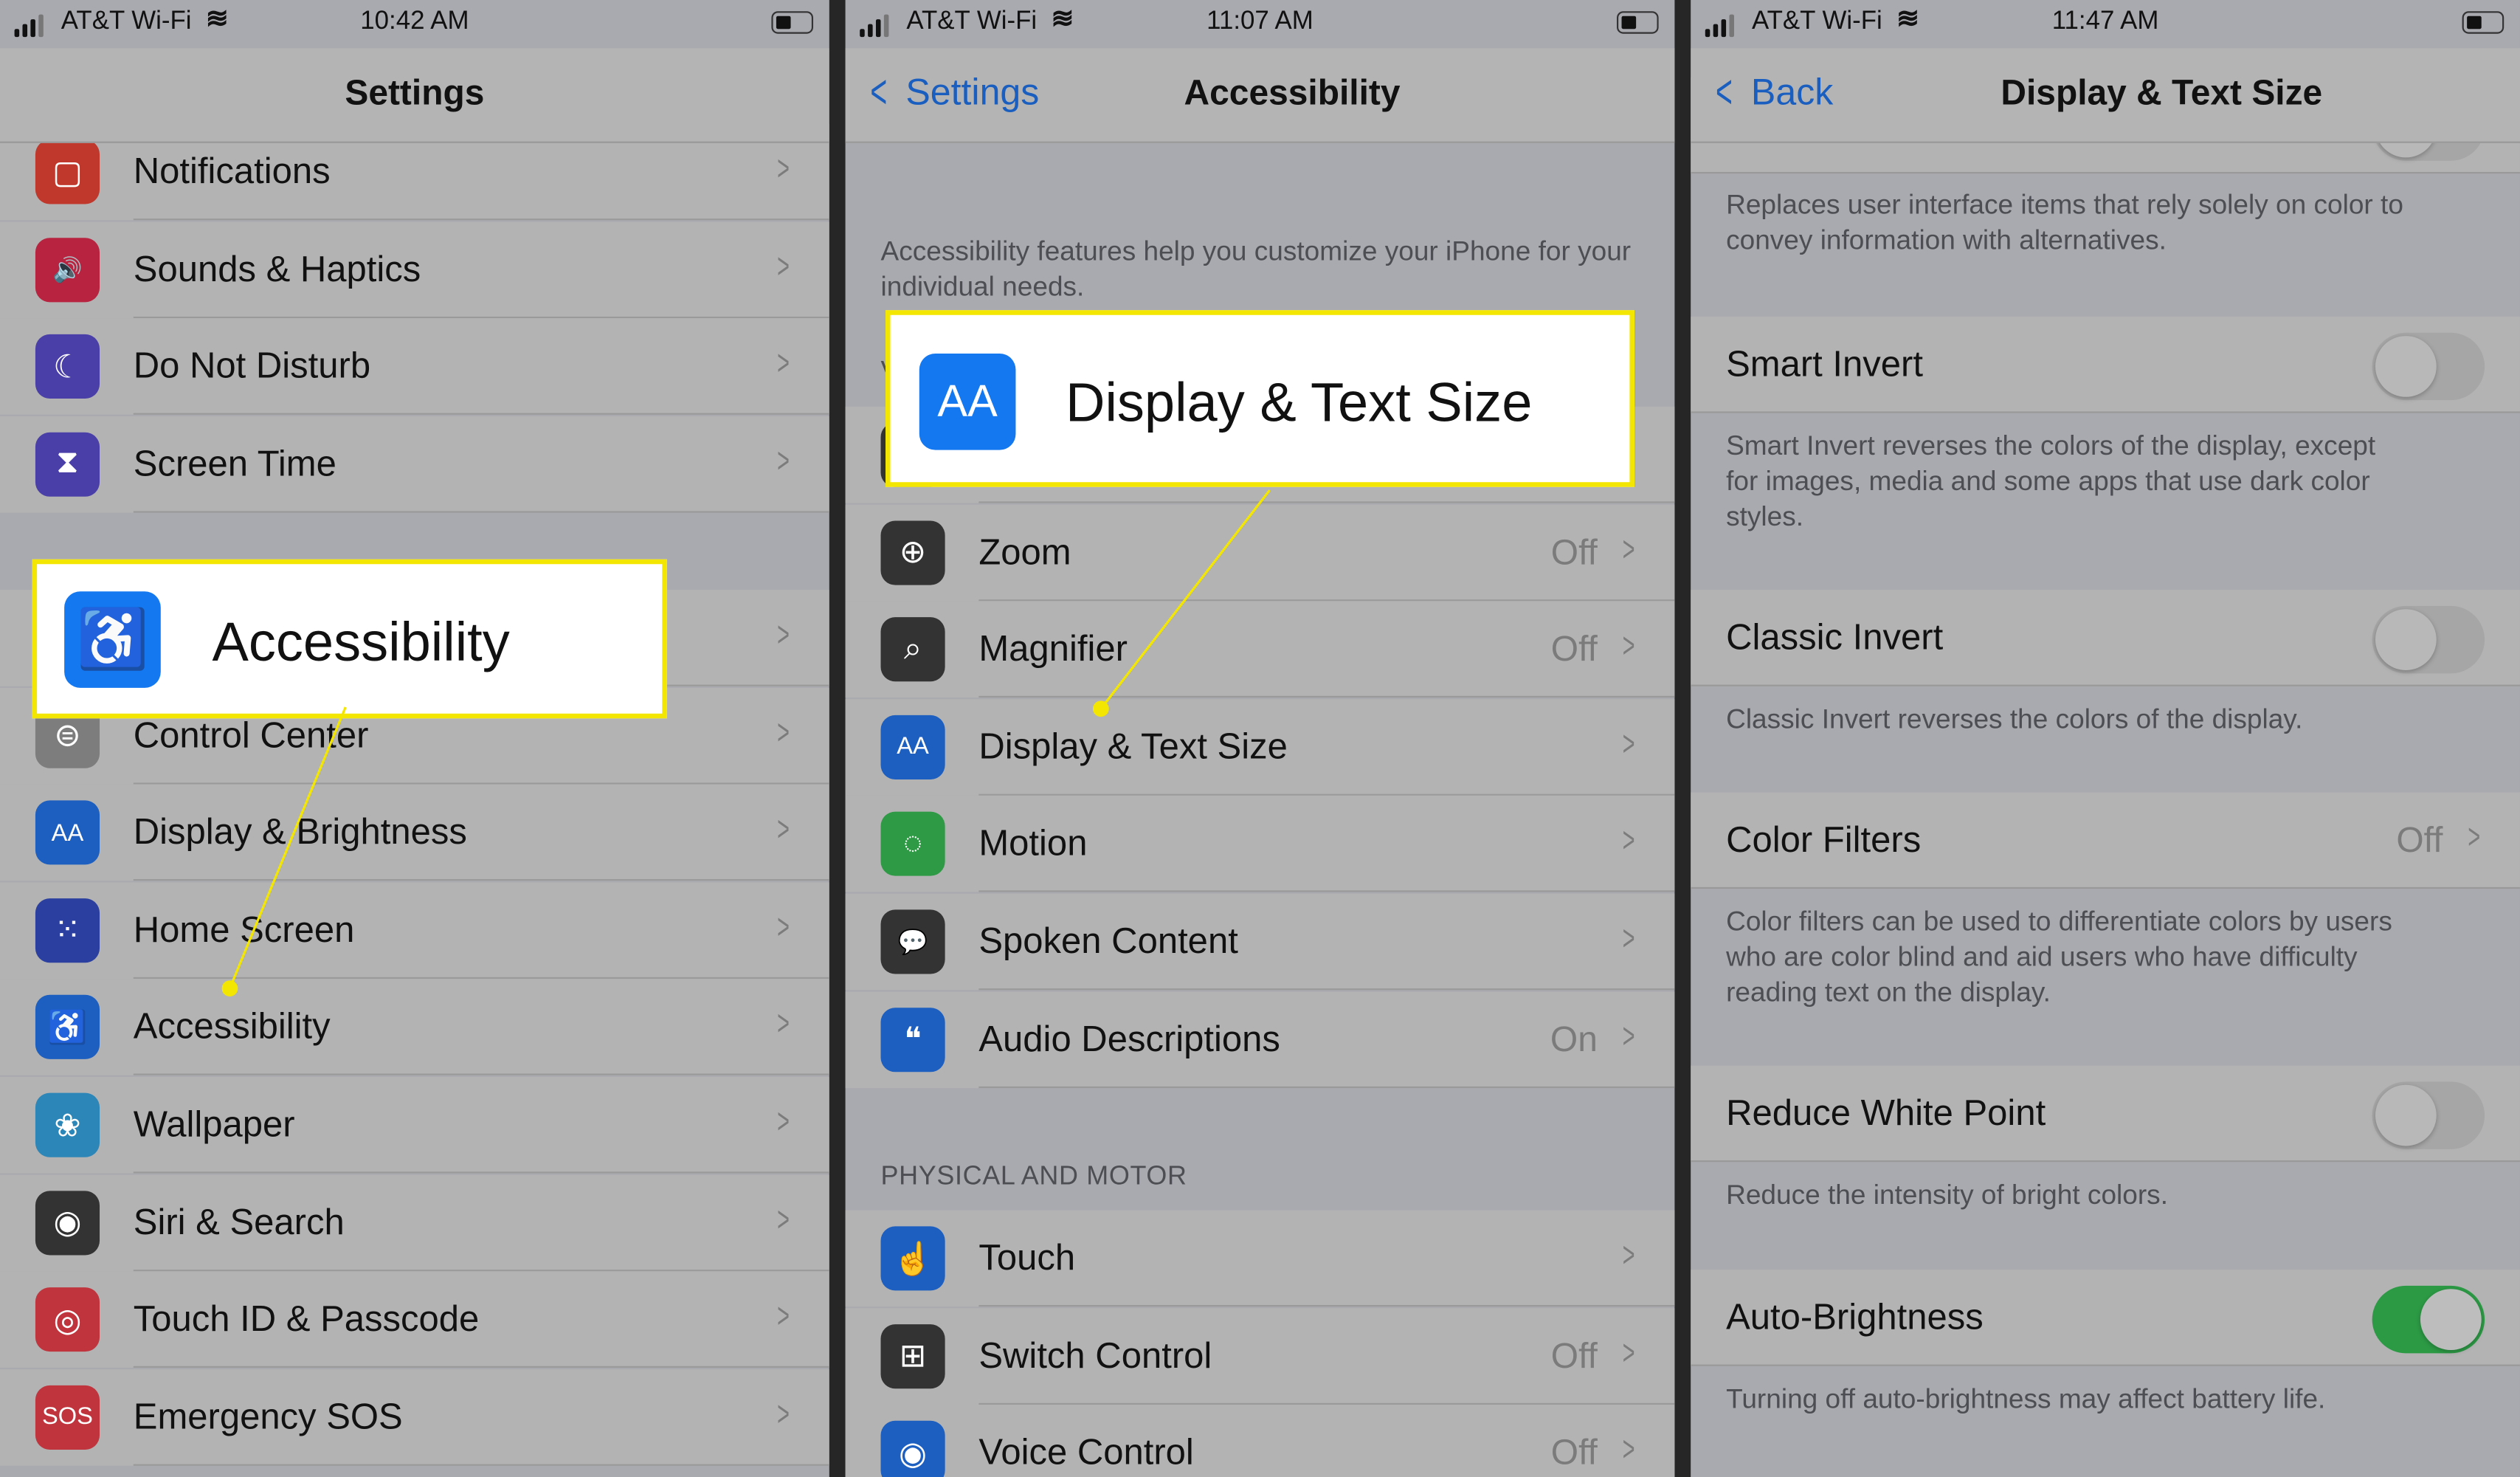  I want to click on accessibility-row-motion: ◌ Motion >, so click(1260, 844).